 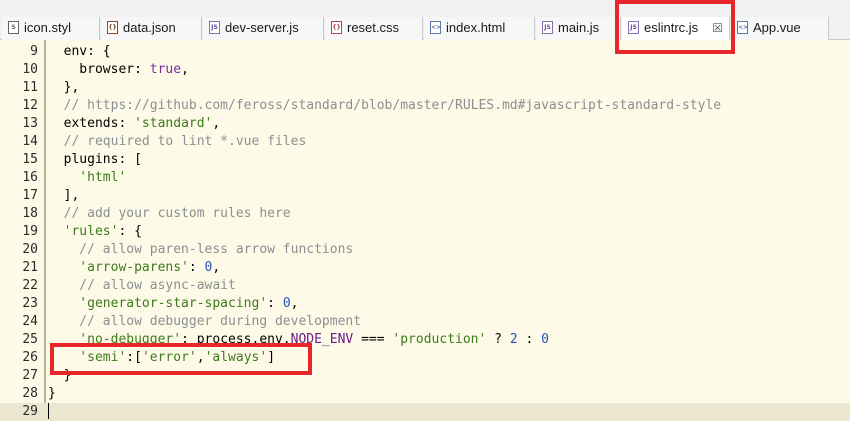 What do you see at coordinates (83, 159) in the screenshot?
I see `code-token: plugins` at bounding box center [83, 159].